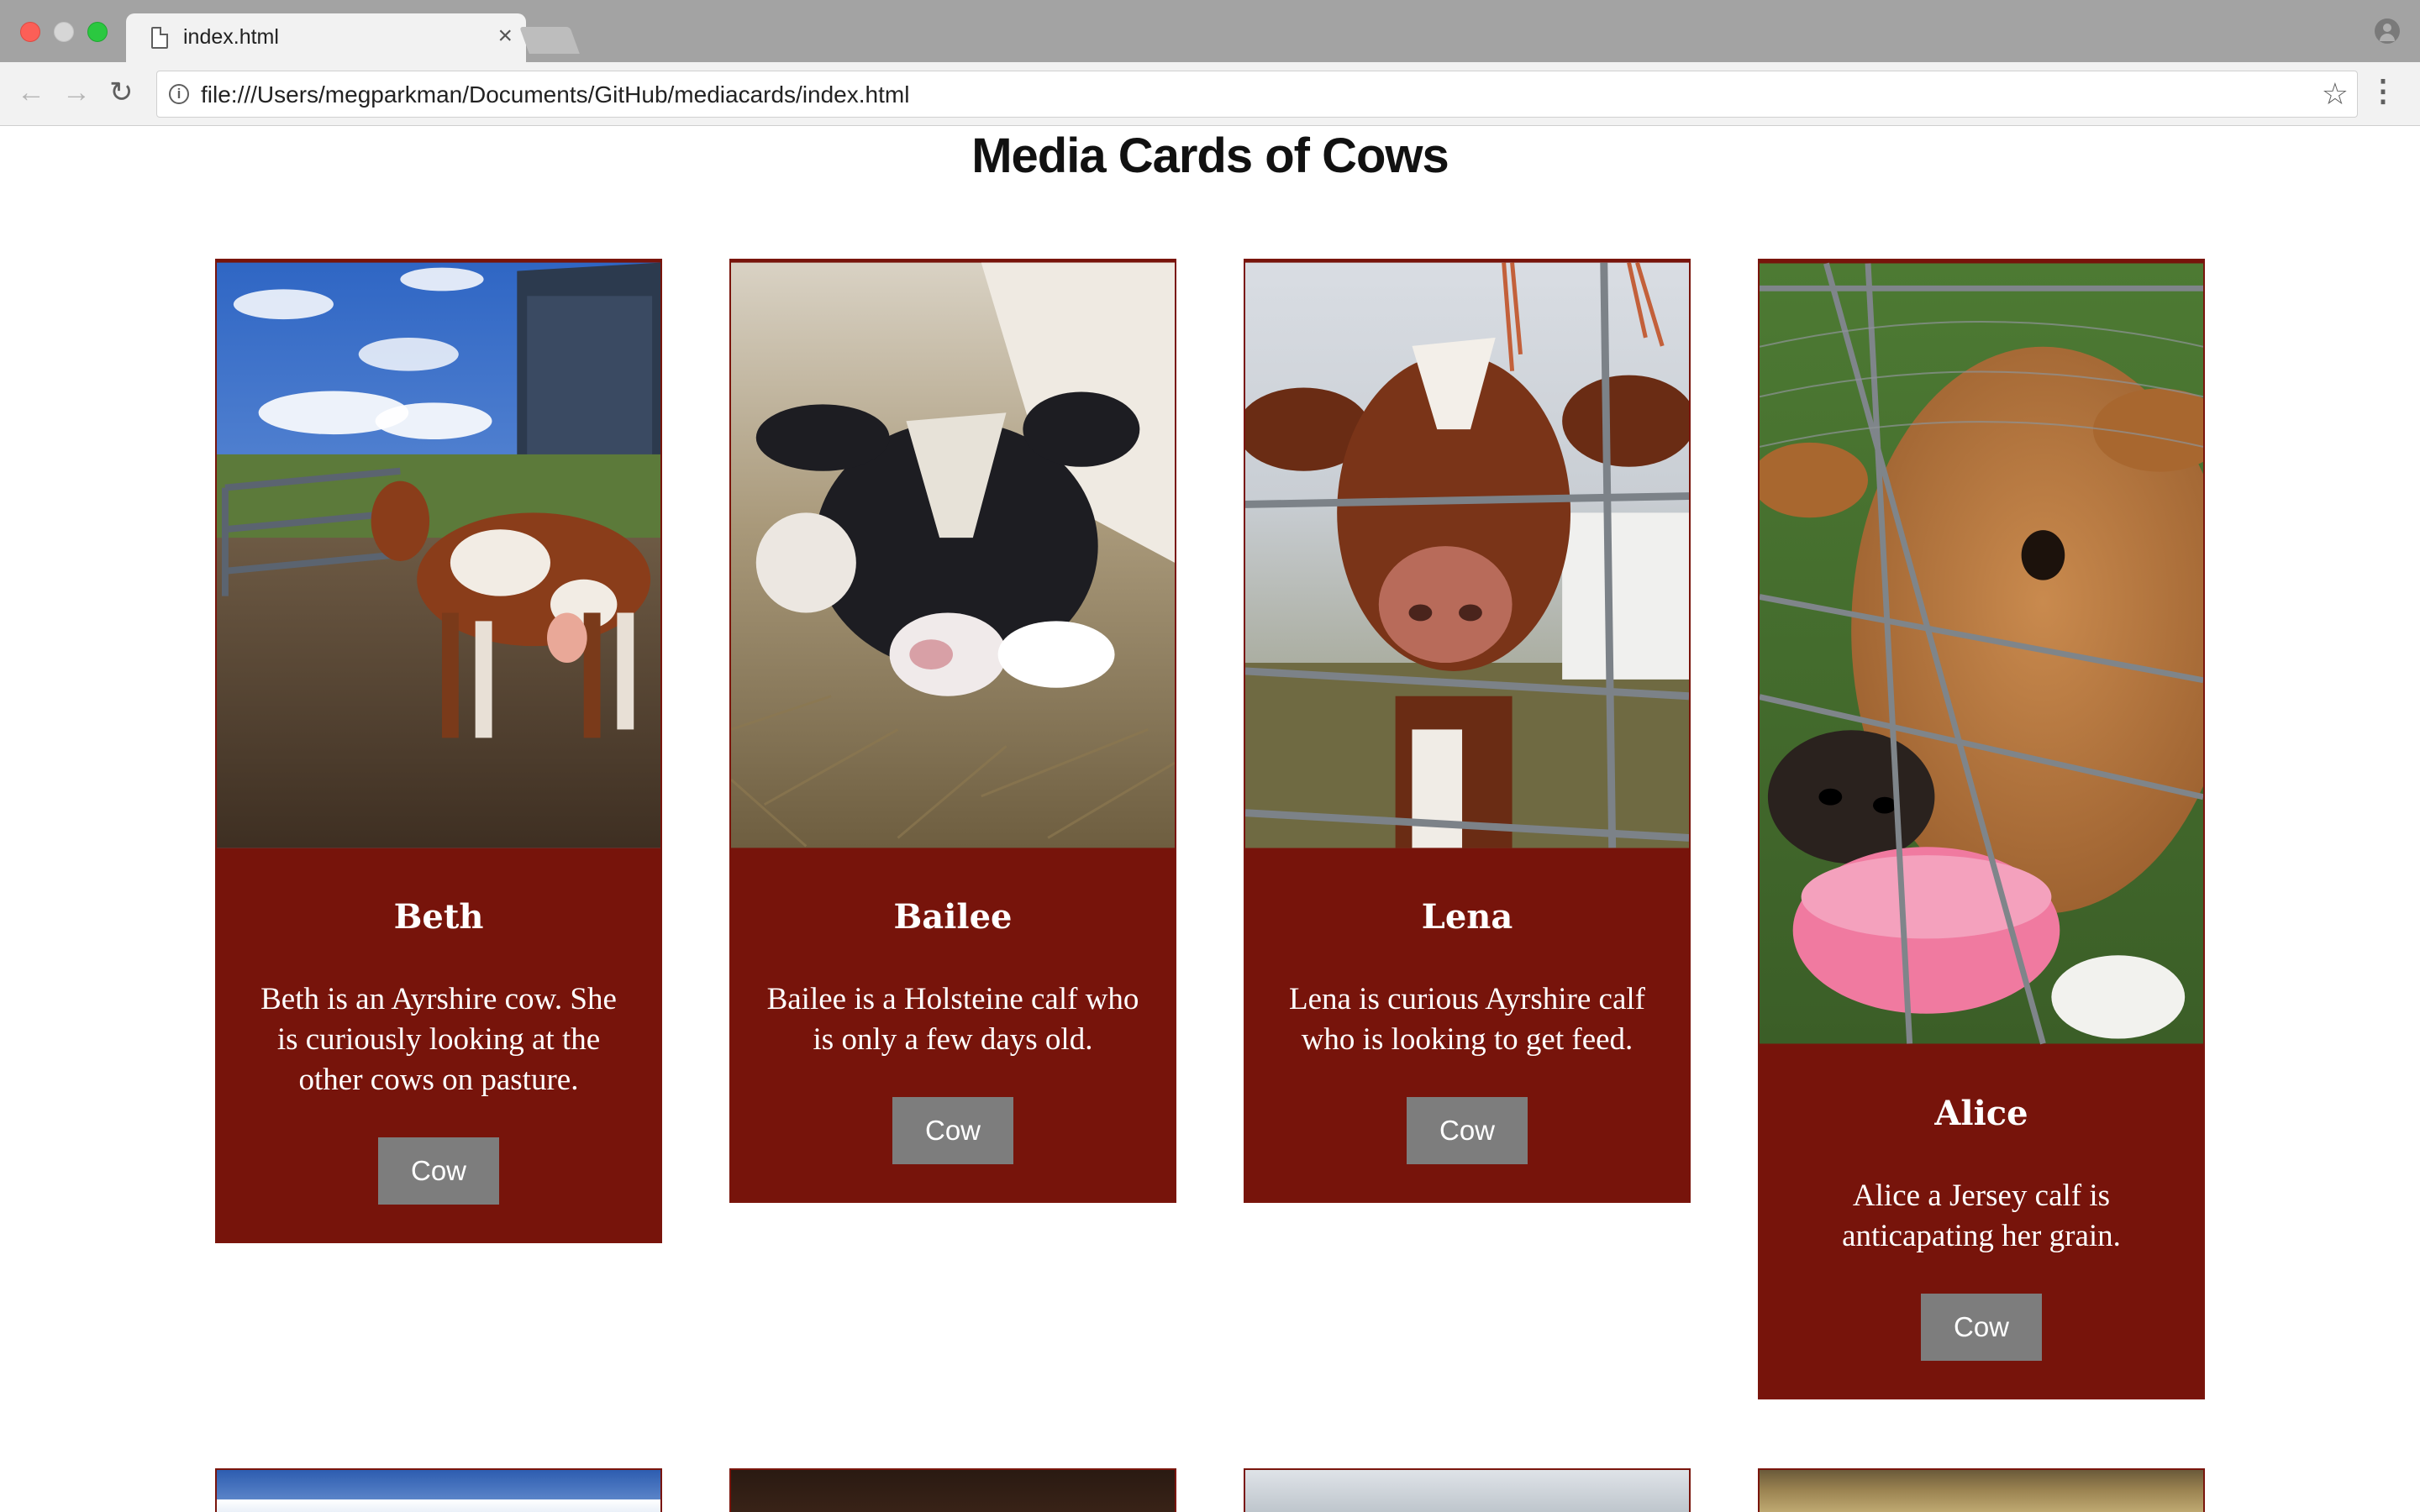 The image size is (2420, 1512). I want to click on cow-photo-bailee, so click(953, 555).